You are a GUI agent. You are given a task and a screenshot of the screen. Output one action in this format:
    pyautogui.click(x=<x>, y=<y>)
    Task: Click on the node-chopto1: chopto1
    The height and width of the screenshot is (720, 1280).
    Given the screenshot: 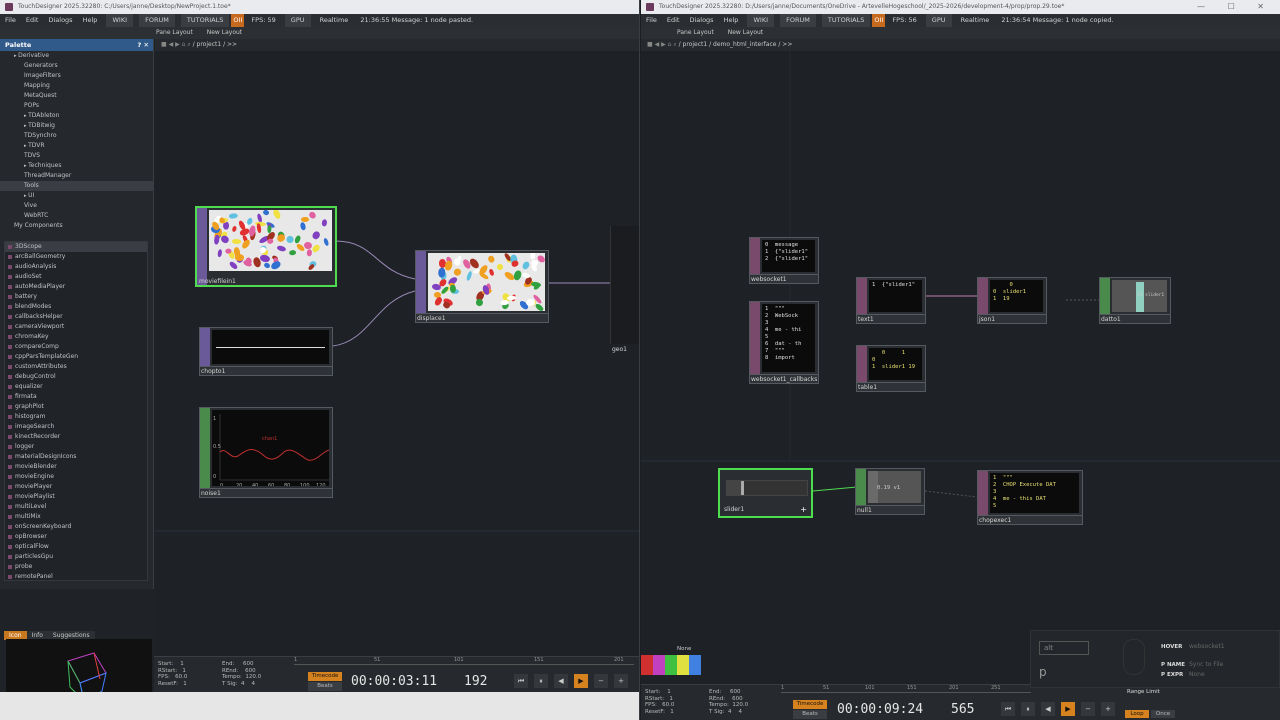 What is the action you would take?
    pyautogui.click(x=266, y=352)
    